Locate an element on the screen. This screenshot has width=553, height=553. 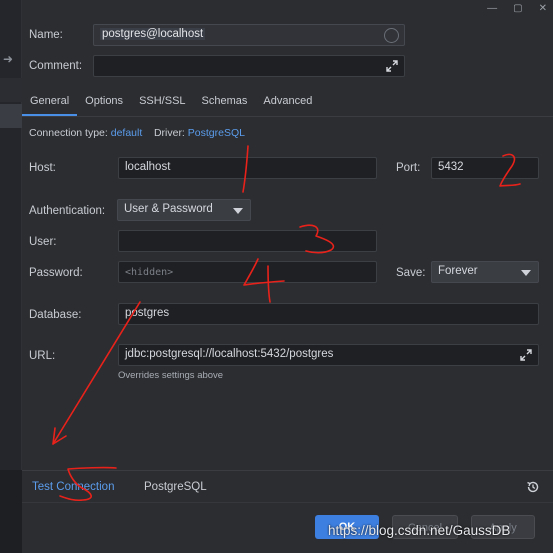
driver-link: PostgreSQL is located at coordinates (216, 133).